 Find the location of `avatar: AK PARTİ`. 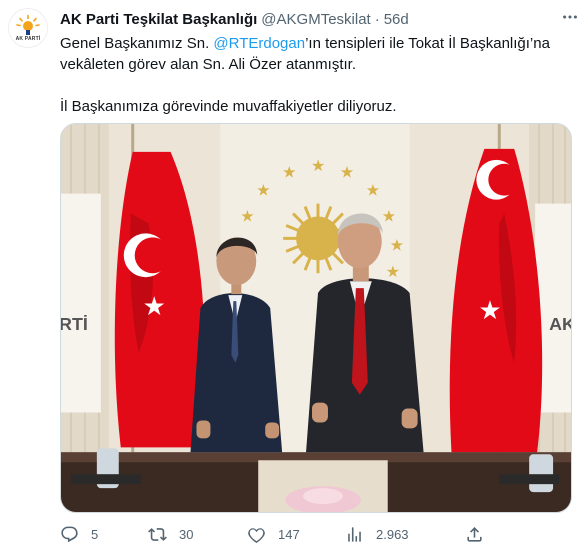

avatar: AK PARTİ is located at coordinates (28, 28).